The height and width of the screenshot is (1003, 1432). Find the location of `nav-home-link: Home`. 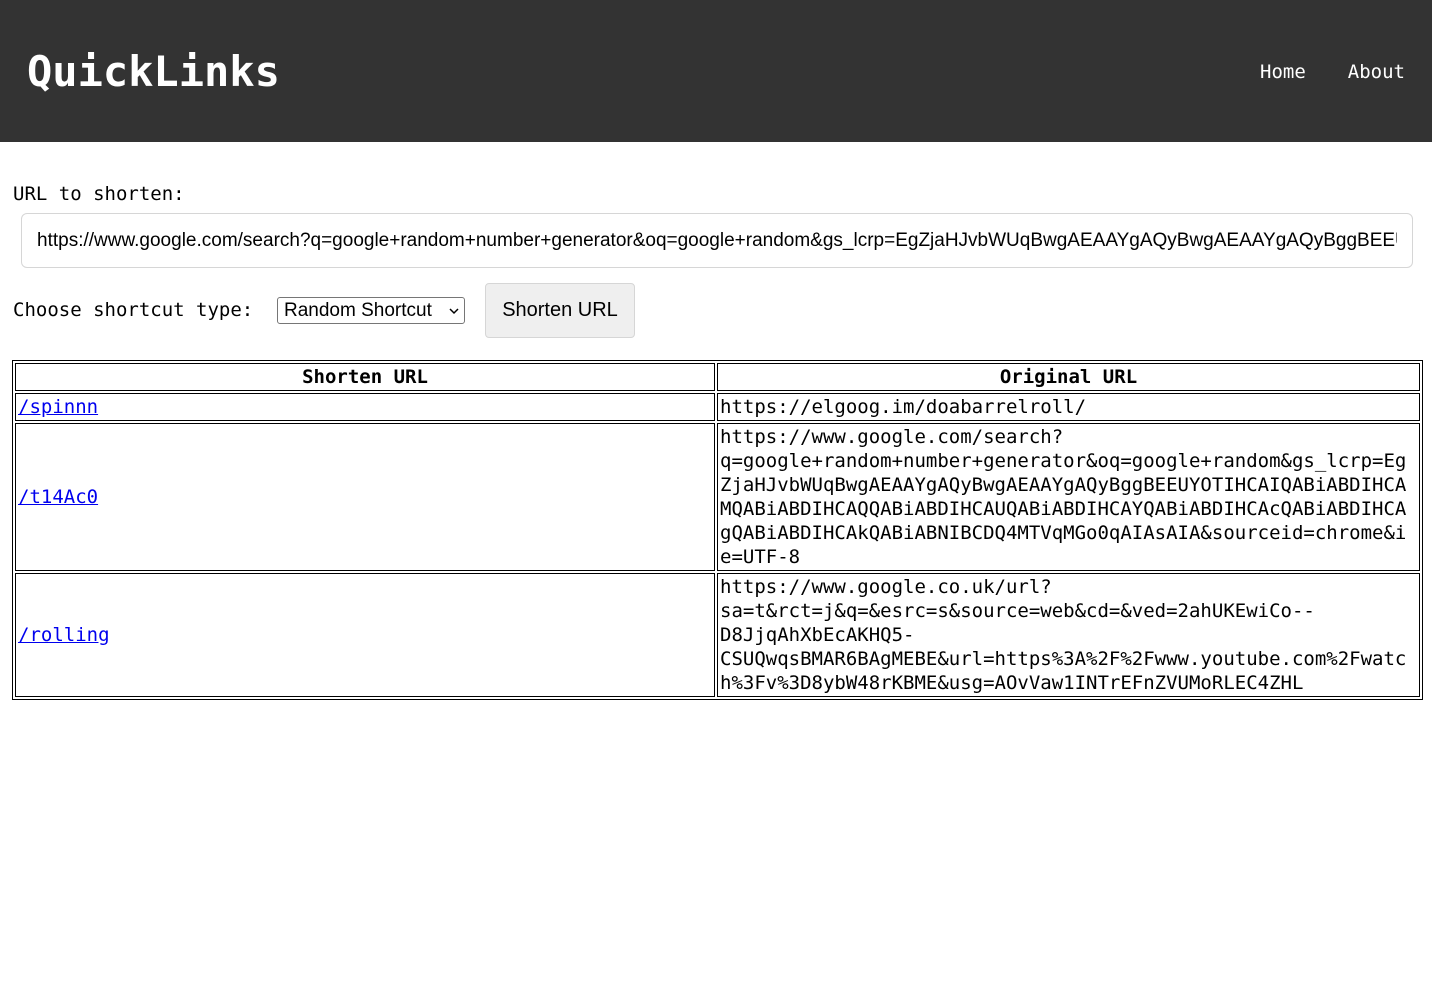

nav-home-link: Home is located at coordinates (1283, 72).